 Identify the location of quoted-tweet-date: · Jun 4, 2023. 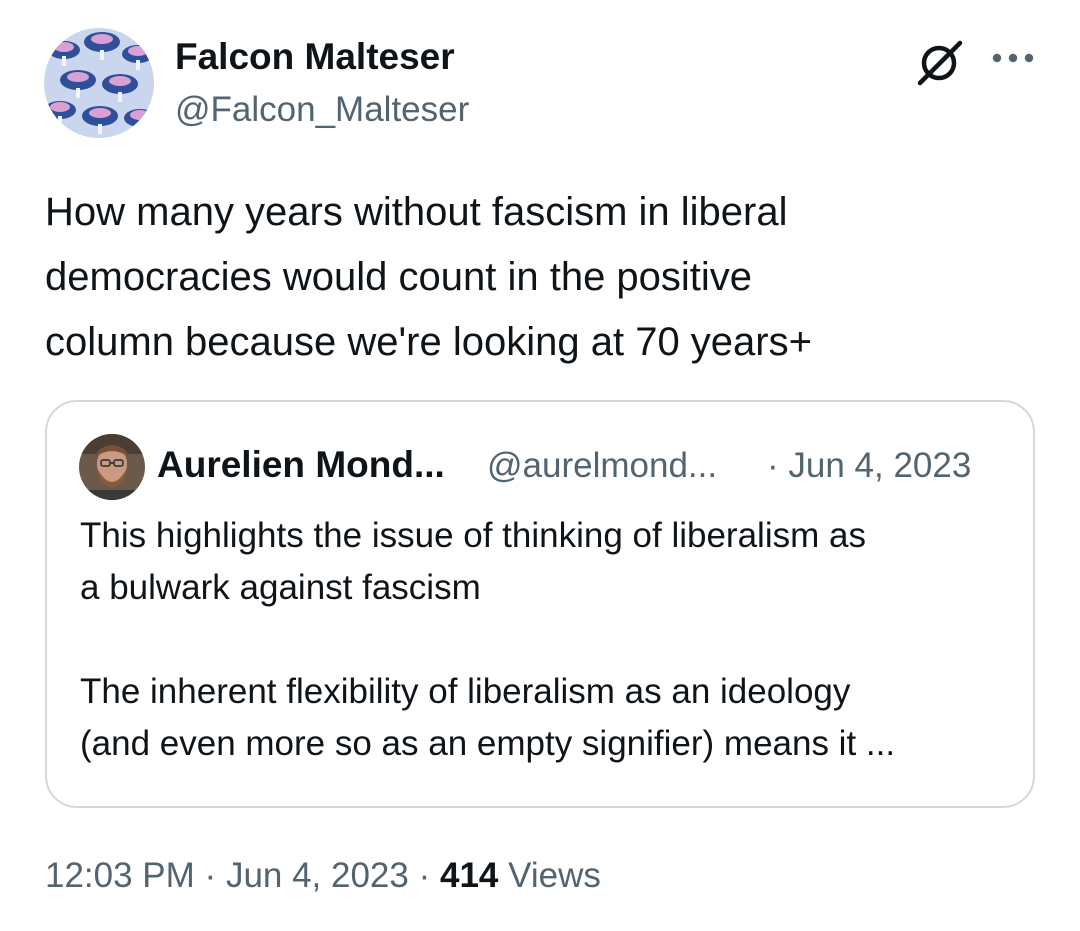
(869, 466).